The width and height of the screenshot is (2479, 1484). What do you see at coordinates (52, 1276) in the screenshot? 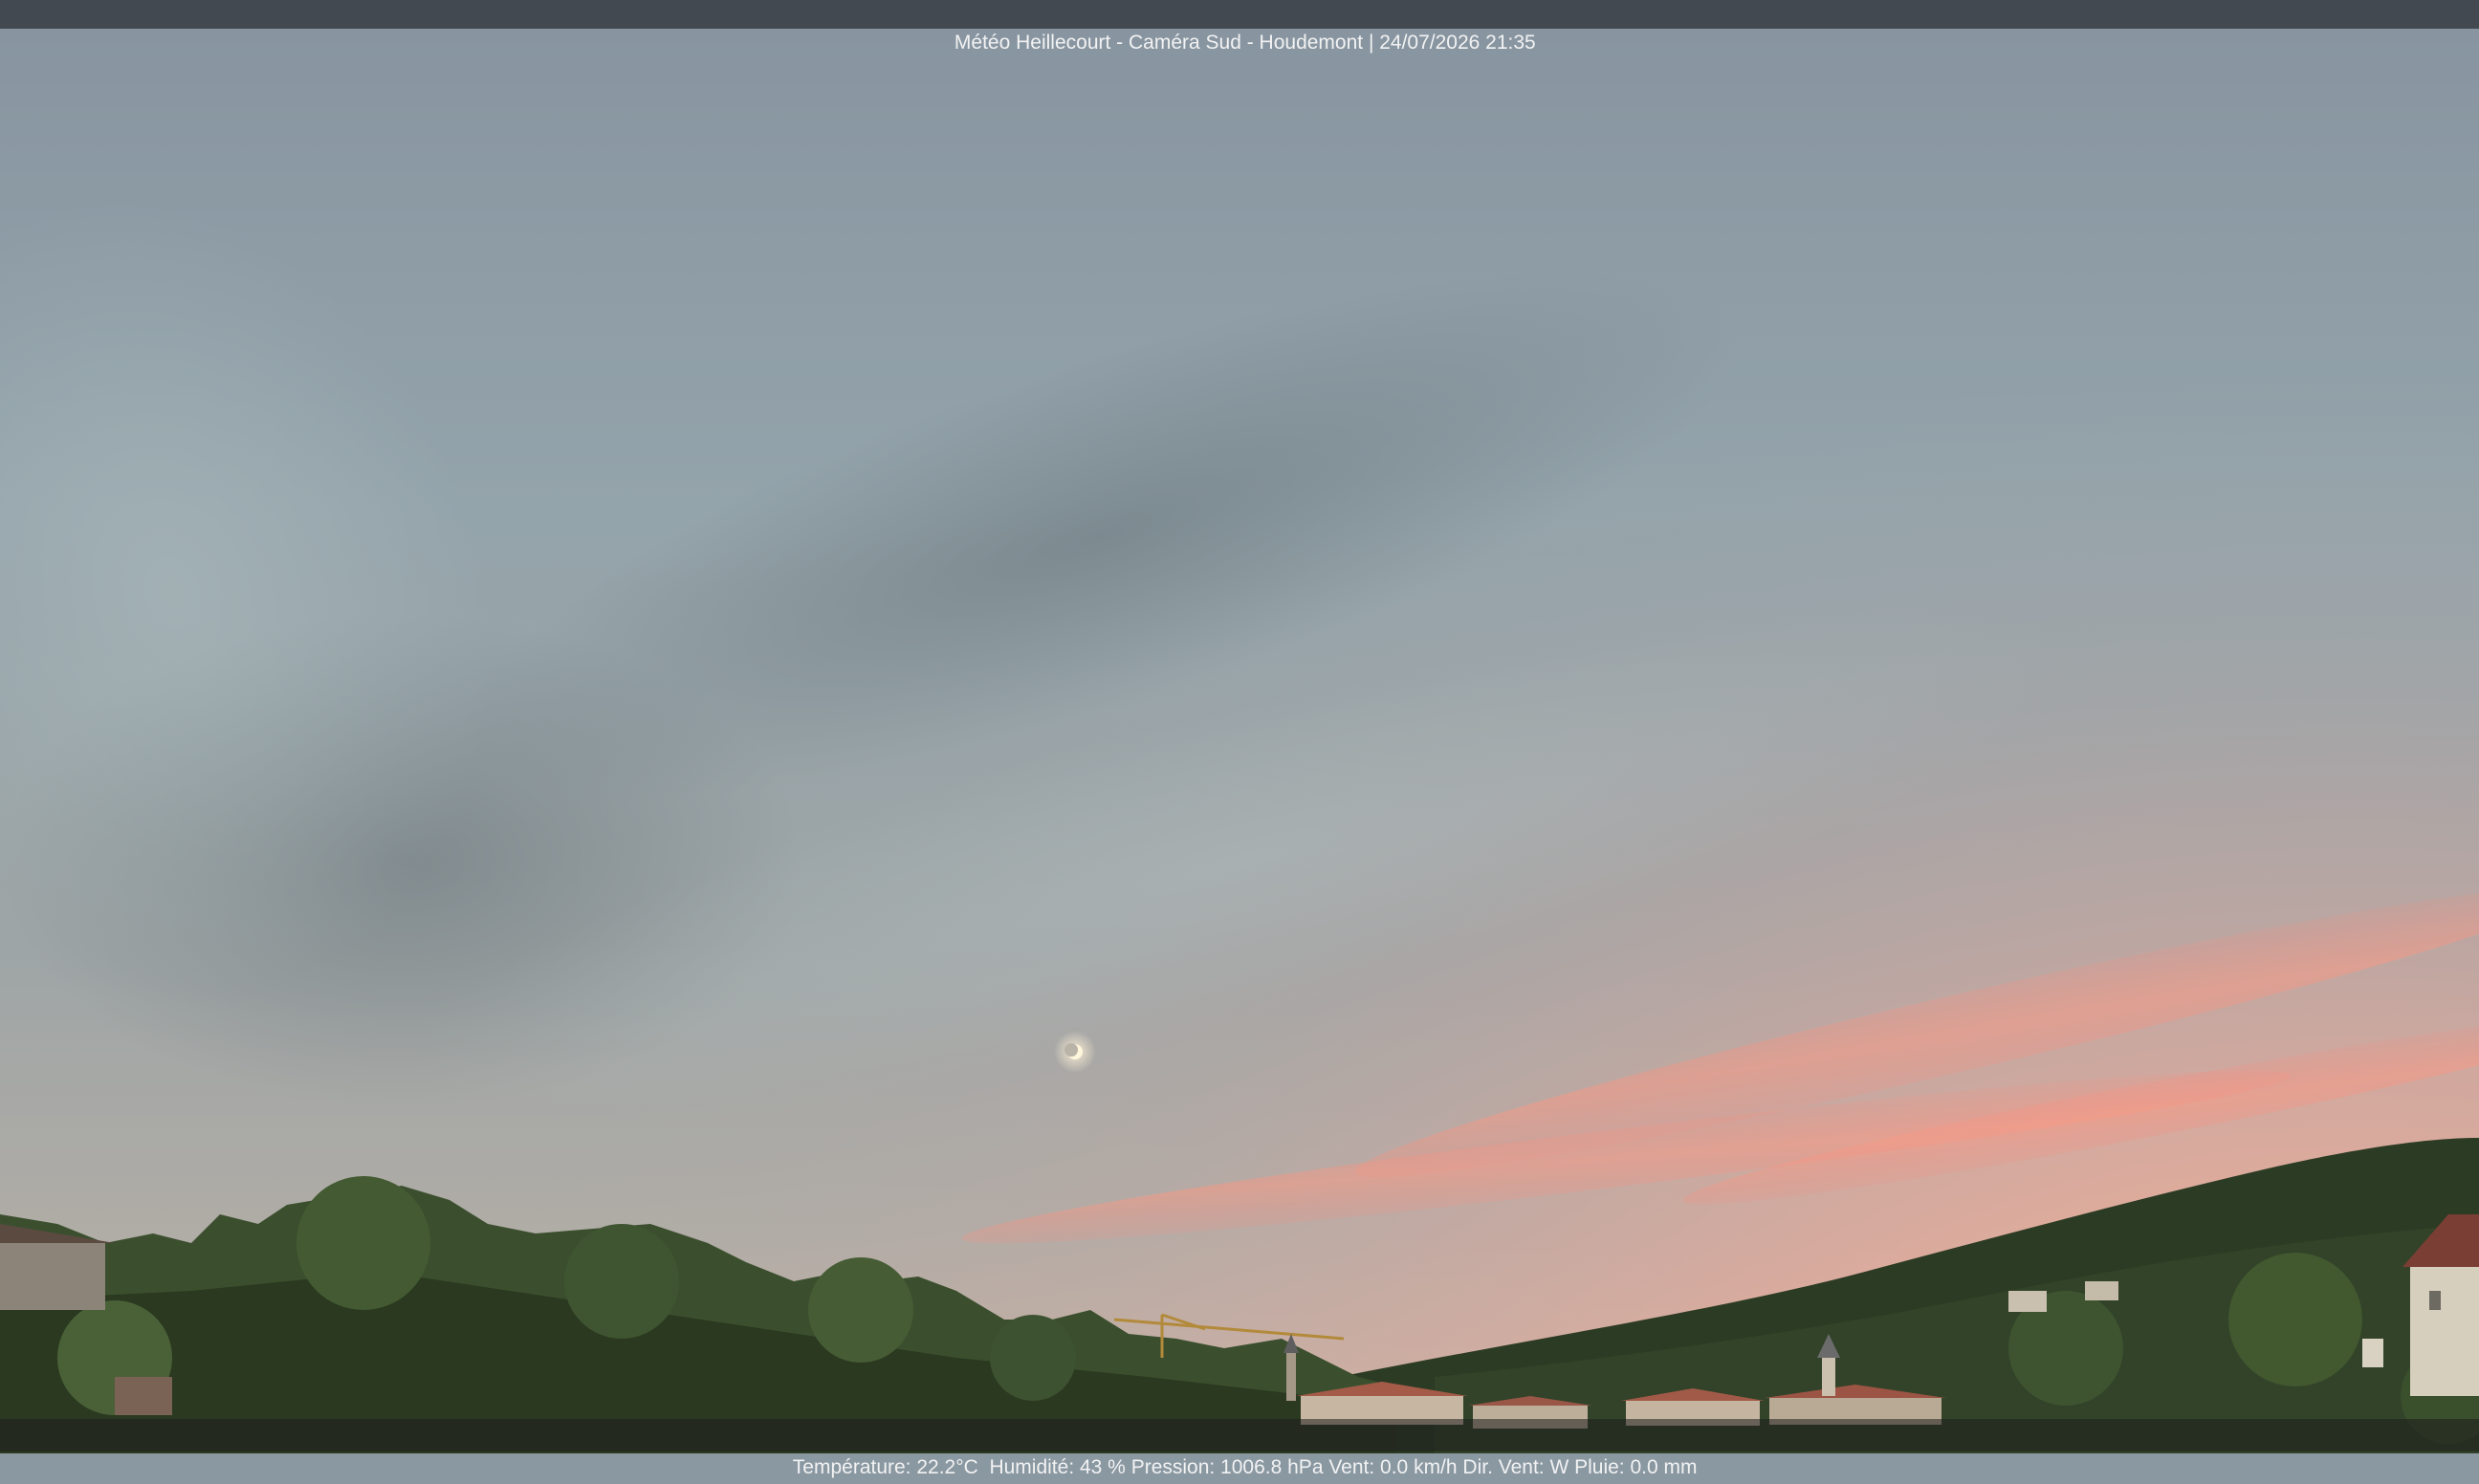
I see `house-left` at bounding box center [52, 1276].